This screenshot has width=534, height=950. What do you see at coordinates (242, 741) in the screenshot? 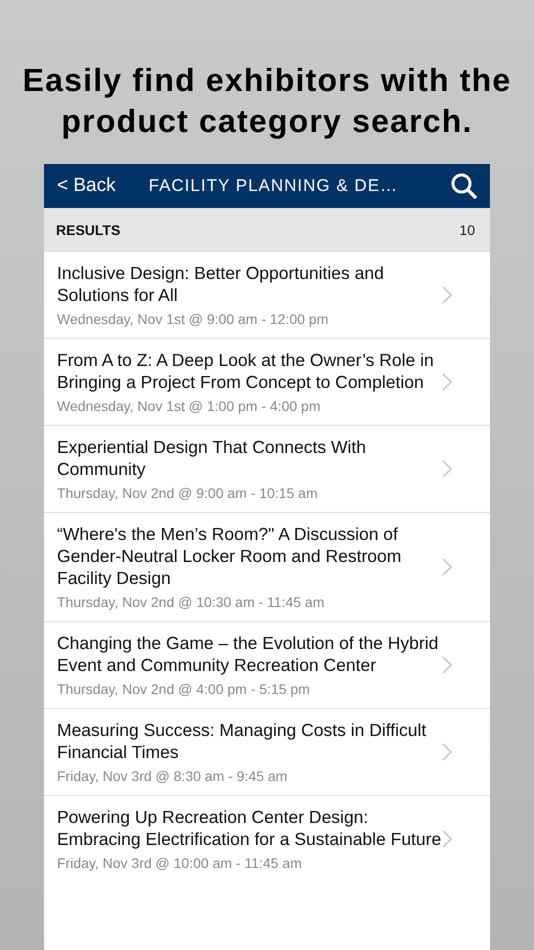
I see `session-title: Measuring Success: Managing Costs in Difficult Financial Times` at bounding box center [242, 741].